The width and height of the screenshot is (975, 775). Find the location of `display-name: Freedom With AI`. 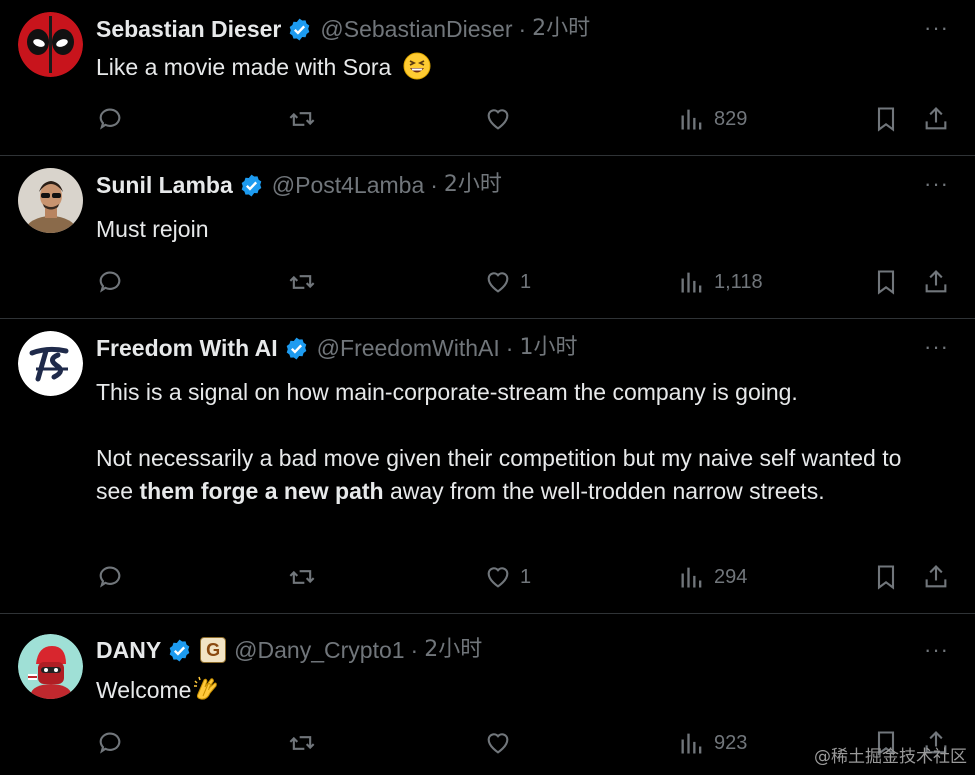

display-name: Freedom With AI is located at coordinates (187, 348).